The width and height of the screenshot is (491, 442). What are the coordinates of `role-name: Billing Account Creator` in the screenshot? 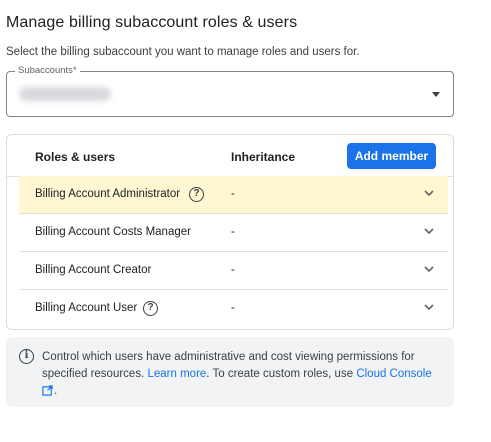 It's located at (93, 270).